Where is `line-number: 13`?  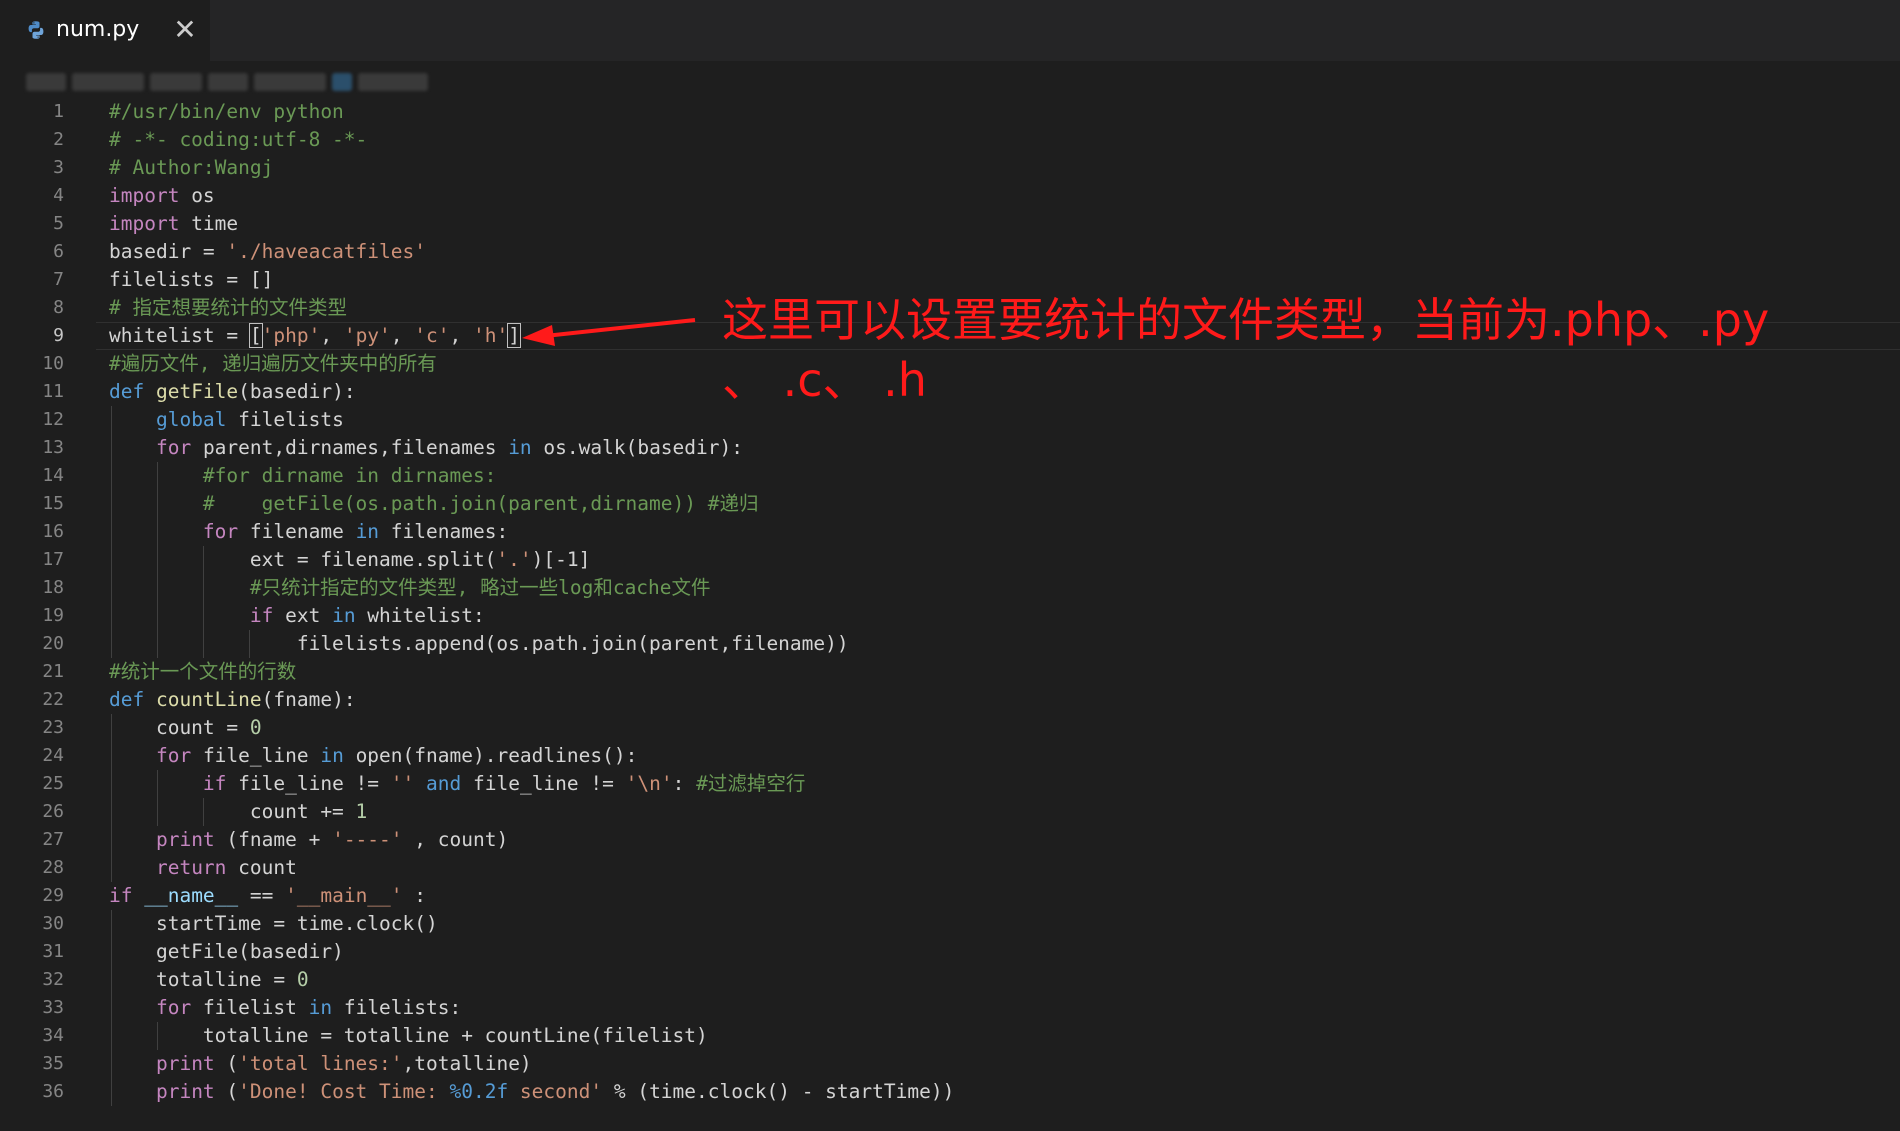 line-number: 13 is located at coordinates (53, 447).